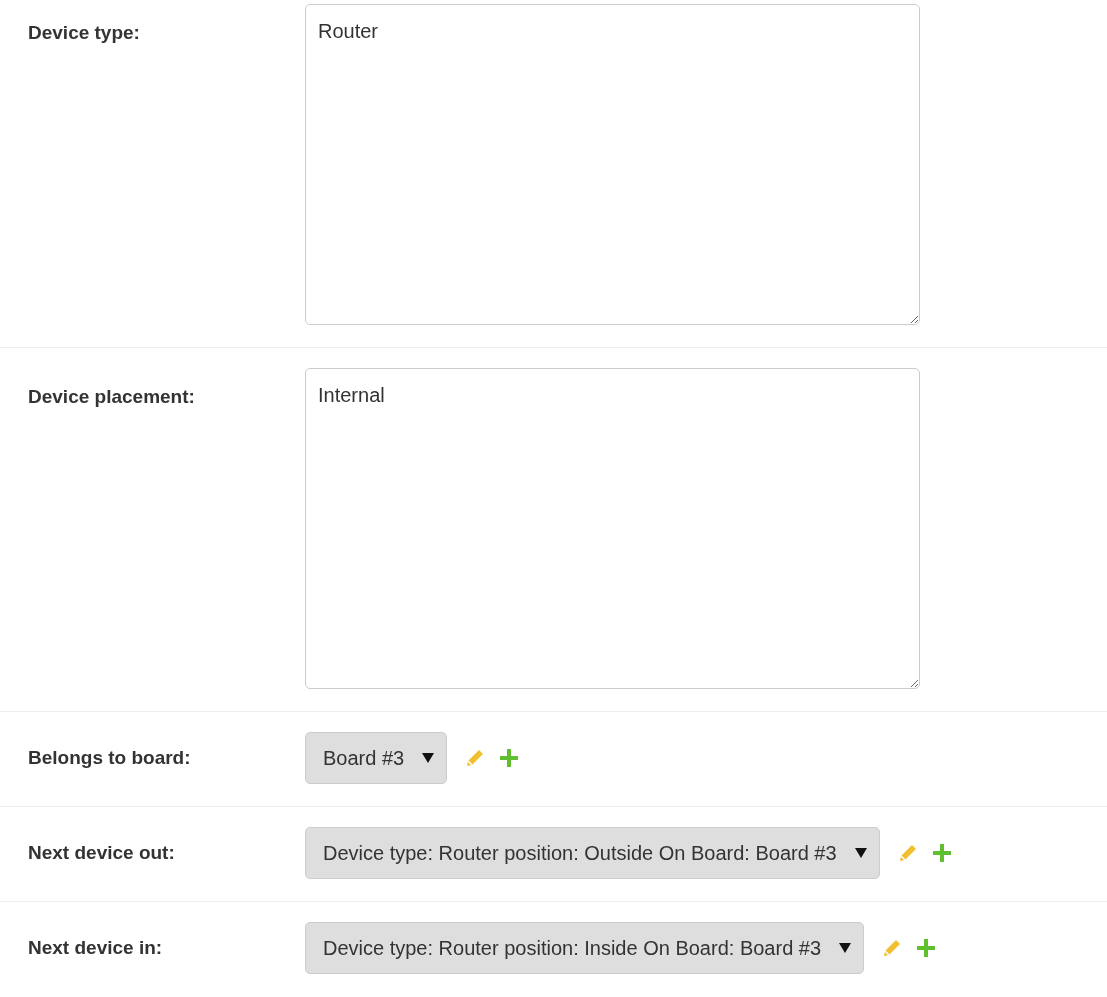  Describe the element at coordinates (111, 396) in the screenshot. I see `field-label: Device placement:` at that location.